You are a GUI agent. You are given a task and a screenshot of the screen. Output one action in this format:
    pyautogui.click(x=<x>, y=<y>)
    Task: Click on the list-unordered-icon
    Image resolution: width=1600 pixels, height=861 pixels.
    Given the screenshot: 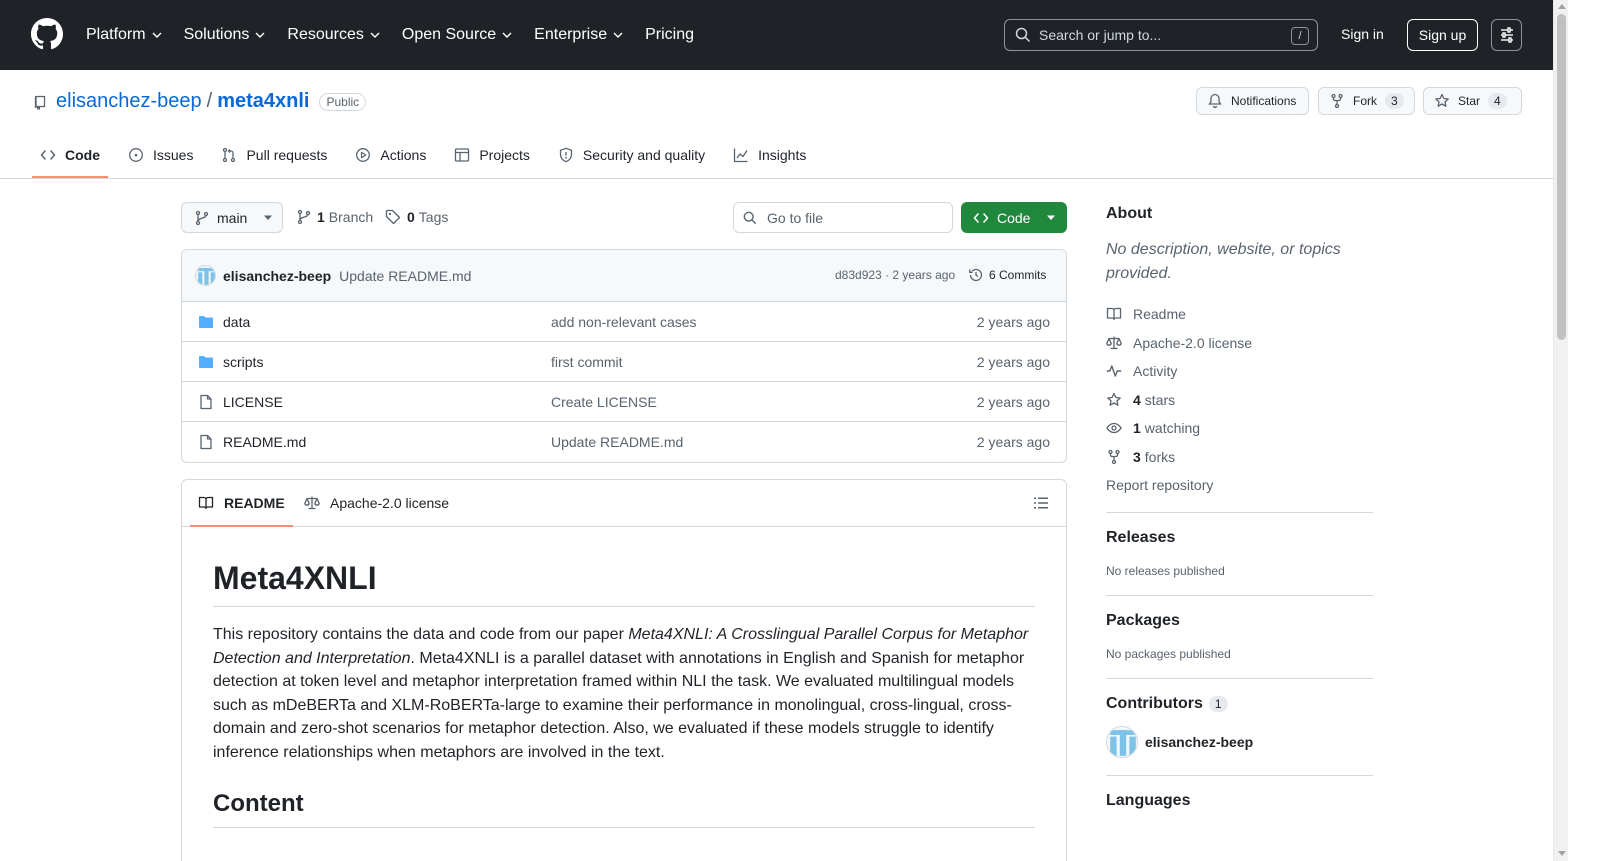 What is the action you would take?
    pyautogui.click(x=1041, y=503)
    